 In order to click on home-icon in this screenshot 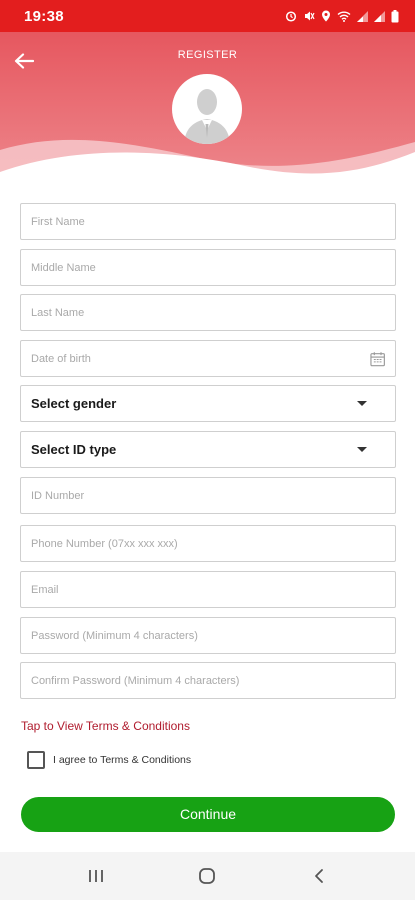, I will do `click(207, 876)`.